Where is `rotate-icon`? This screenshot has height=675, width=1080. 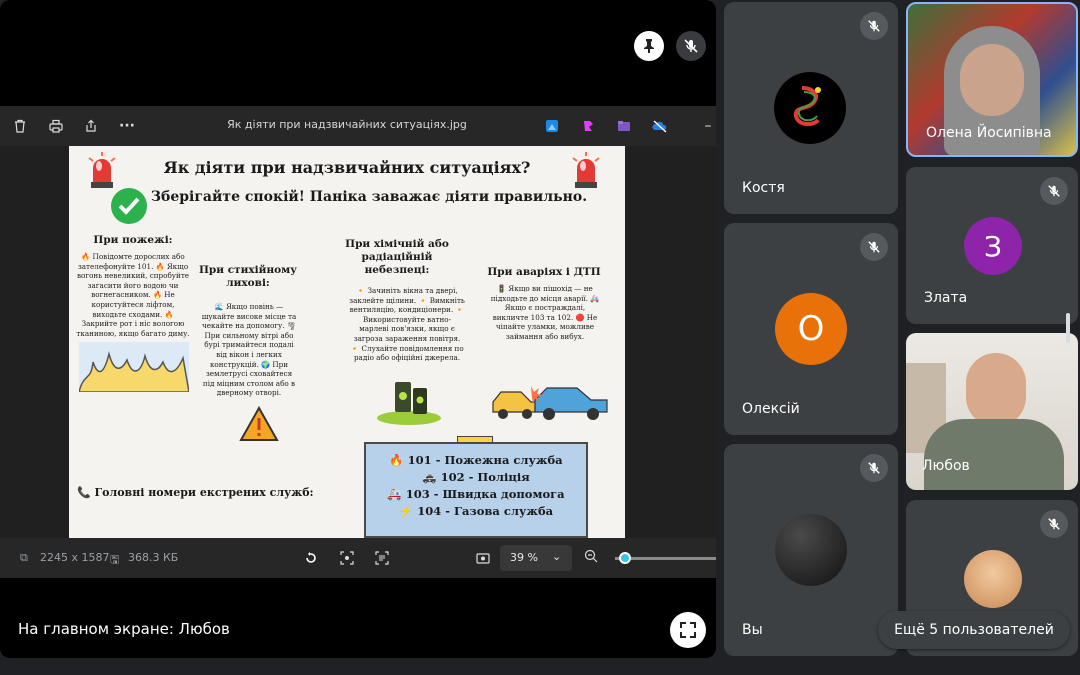
rotate-icon is located at coordinates (311, 557).